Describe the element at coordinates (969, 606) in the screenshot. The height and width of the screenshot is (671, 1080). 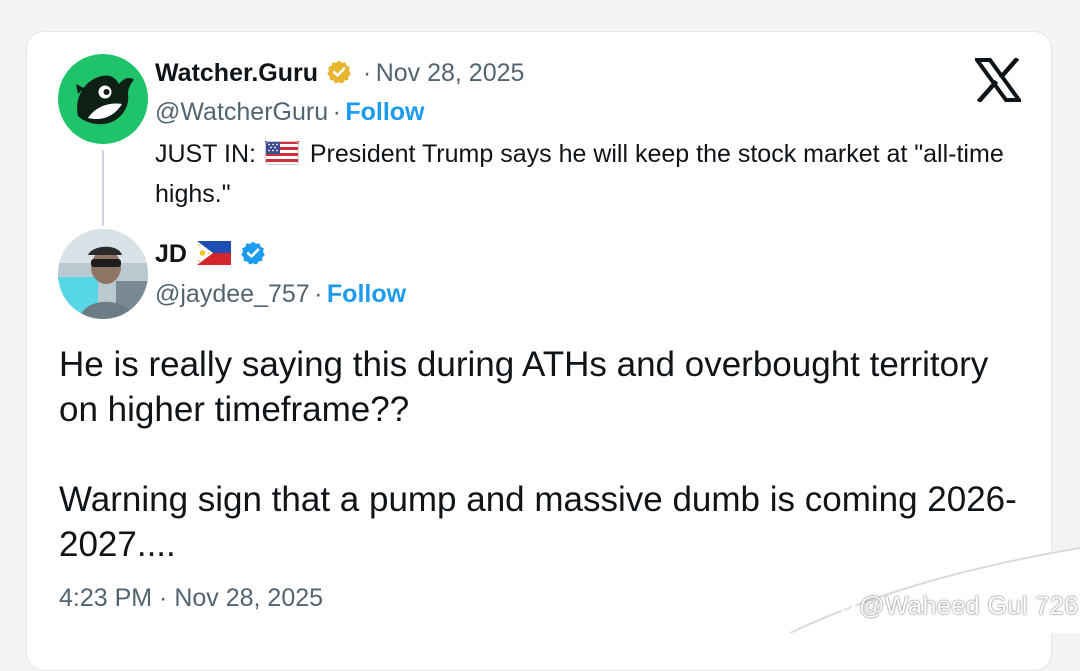
I see `watermark-label: @Waheed Gul 726` at that location.